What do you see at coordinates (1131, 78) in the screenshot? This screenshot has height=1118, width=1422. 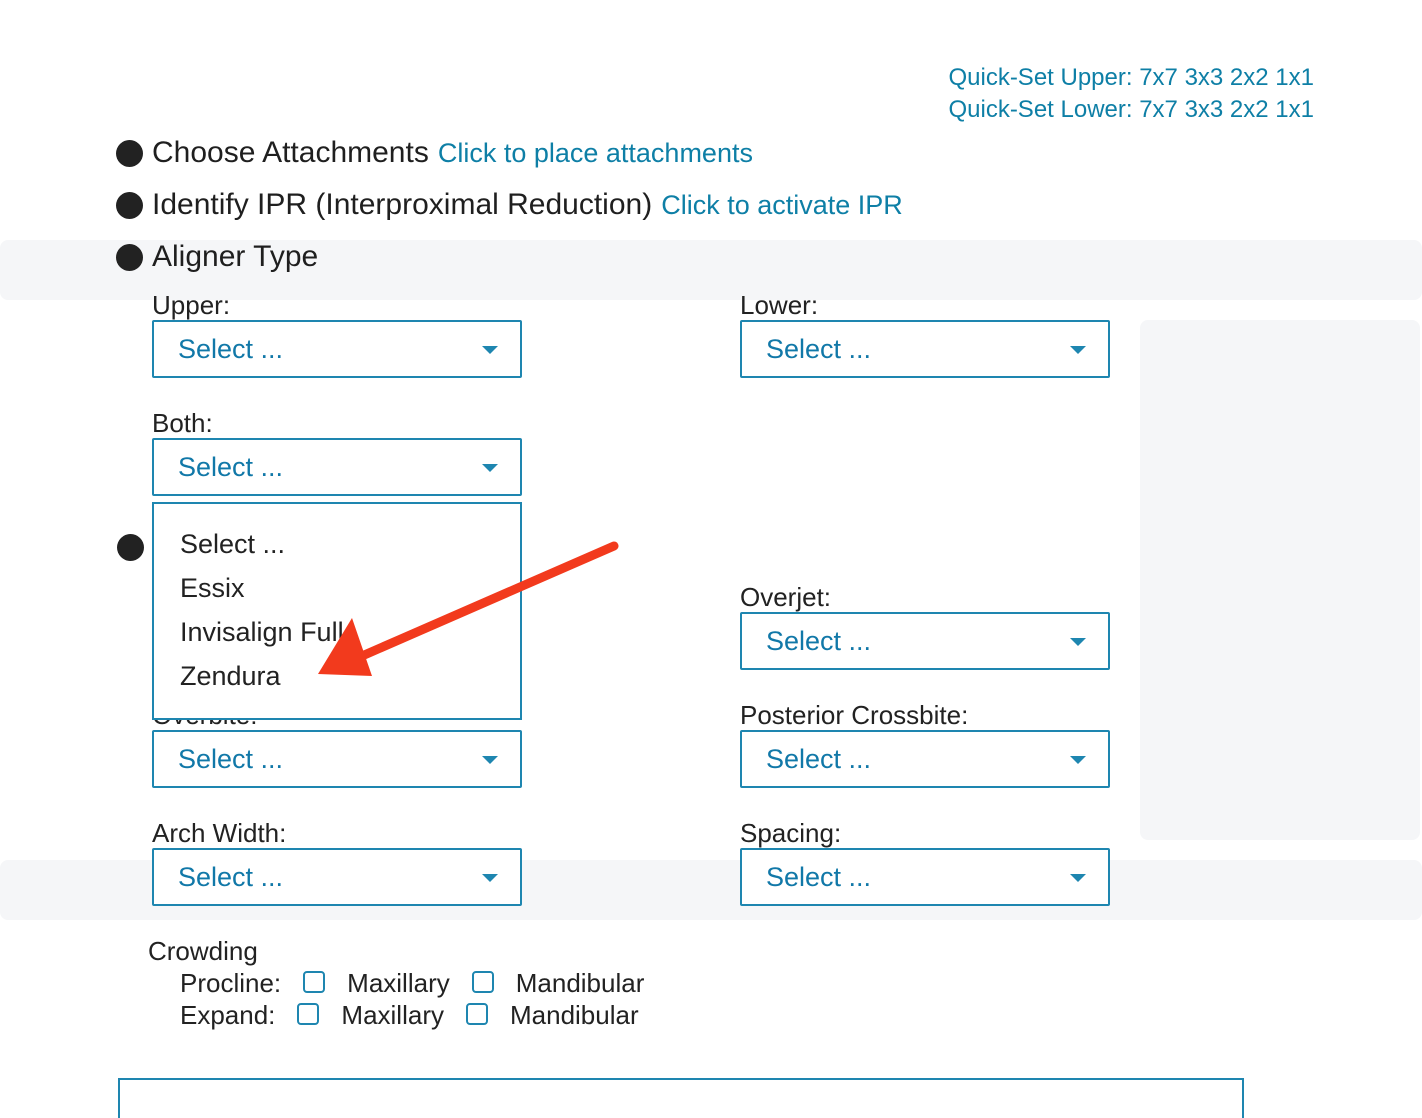 I see `quickset-upper-link: Quick-Set Upper: 7x7 3x3 2x2 1x1` at bounding box center [1131, 78].